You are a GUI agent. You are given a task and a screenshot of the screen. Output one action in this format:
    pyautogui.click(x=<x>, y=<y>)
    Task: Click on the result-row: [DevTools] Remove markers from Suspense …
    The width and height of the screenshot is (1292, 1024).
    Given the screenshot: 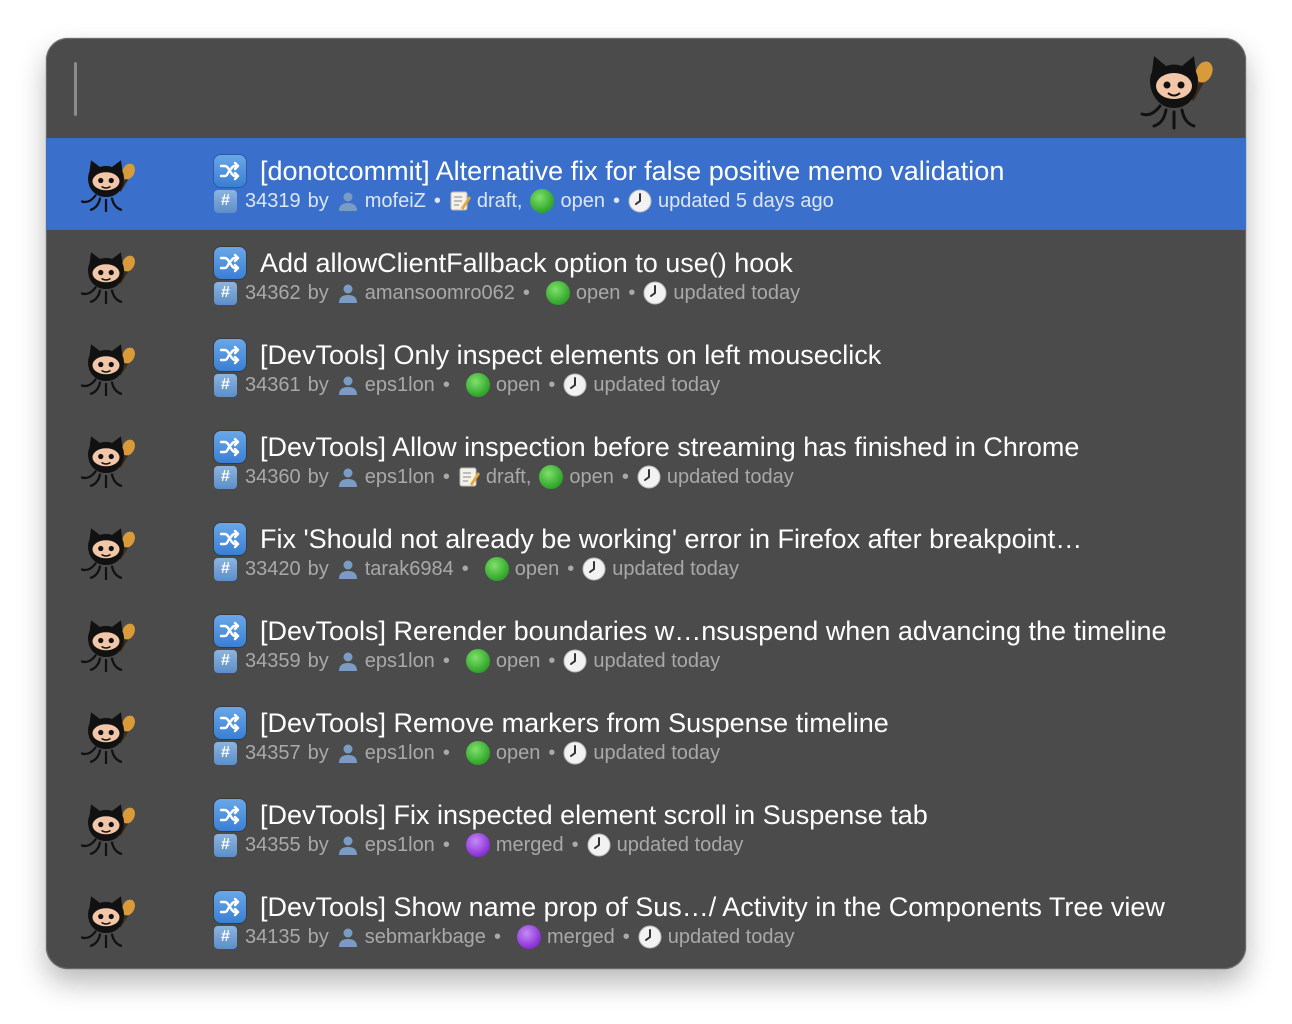 What is the action you would take?
    pyautogui.click(x=646, y=736)
    